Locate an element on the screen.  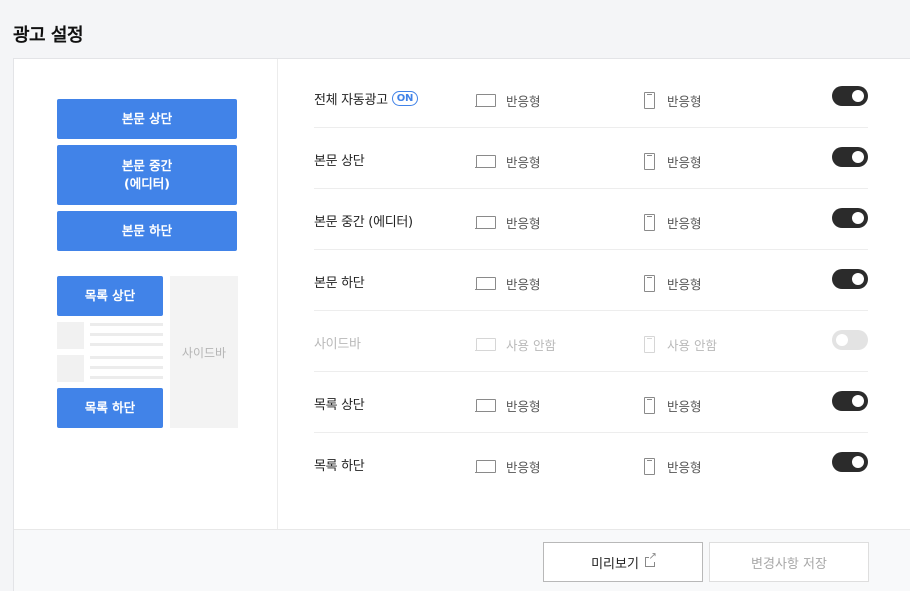
preview-list-top: 목록 상단 is located at coordinates (110, 296).